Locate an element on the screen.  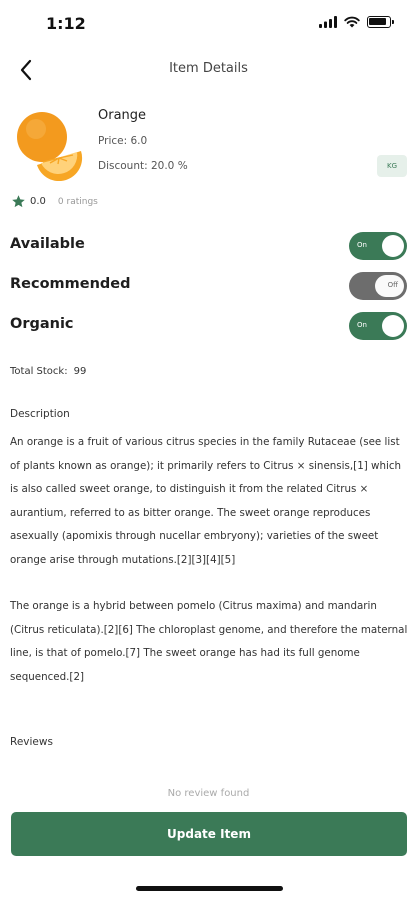
status-bar: 1:12 is located at coordinates (208, 23).